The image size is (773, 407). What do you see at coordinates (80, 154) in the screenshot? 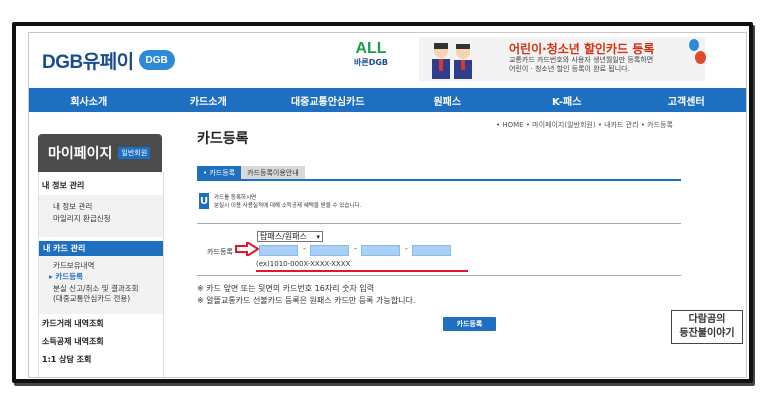
I see `sidebar-title: 마이페이지` at bounding box center [80, 154].